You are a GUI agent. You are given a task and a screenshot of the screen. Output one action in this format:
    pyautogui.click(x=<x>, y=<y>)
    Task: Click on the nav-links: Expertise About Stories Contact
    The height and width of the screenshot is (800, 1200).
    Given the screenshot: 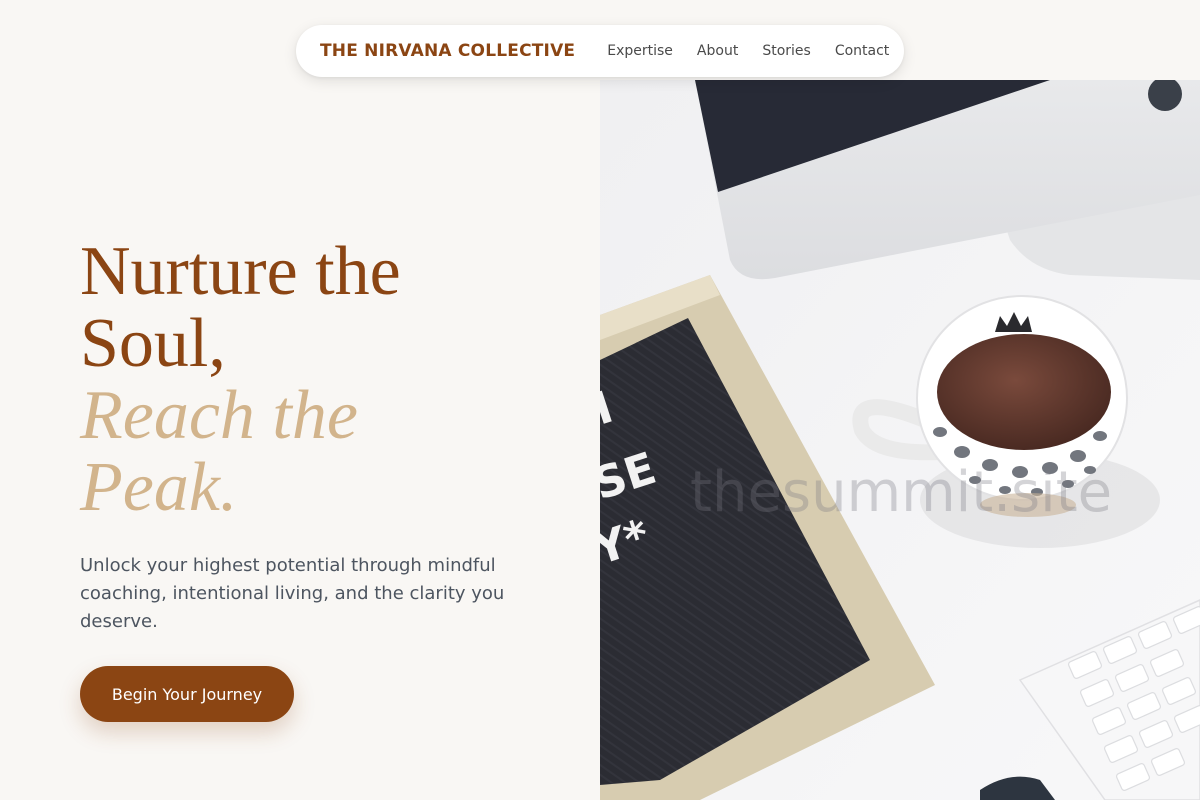 What is the action you would take?
    pyautogui.click(x=748, y=51)
    